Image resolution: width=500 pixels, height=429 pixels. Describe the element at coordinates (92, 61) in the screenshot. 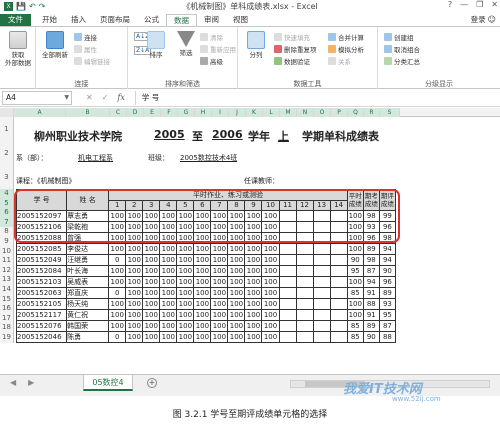

I see `edit-links-button: 编辑链接` at that location.